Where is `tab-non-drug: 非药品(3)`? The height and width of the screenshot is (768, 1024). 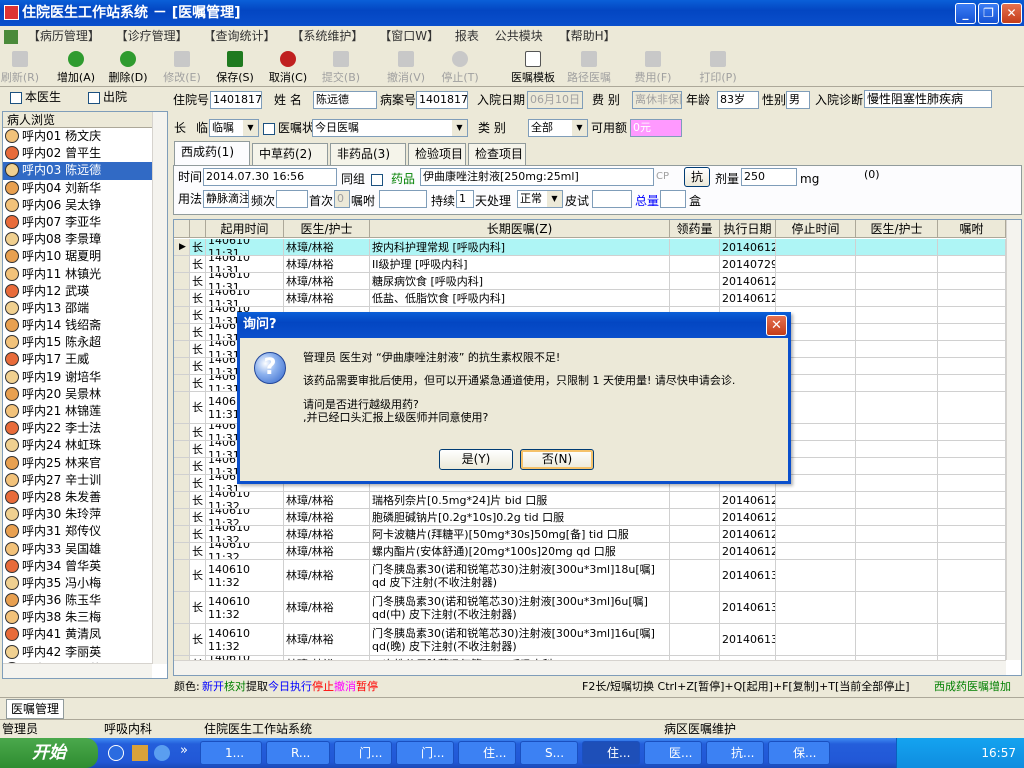
tab-non-drug: 非药品(3) is located at coordinates (368, 154).